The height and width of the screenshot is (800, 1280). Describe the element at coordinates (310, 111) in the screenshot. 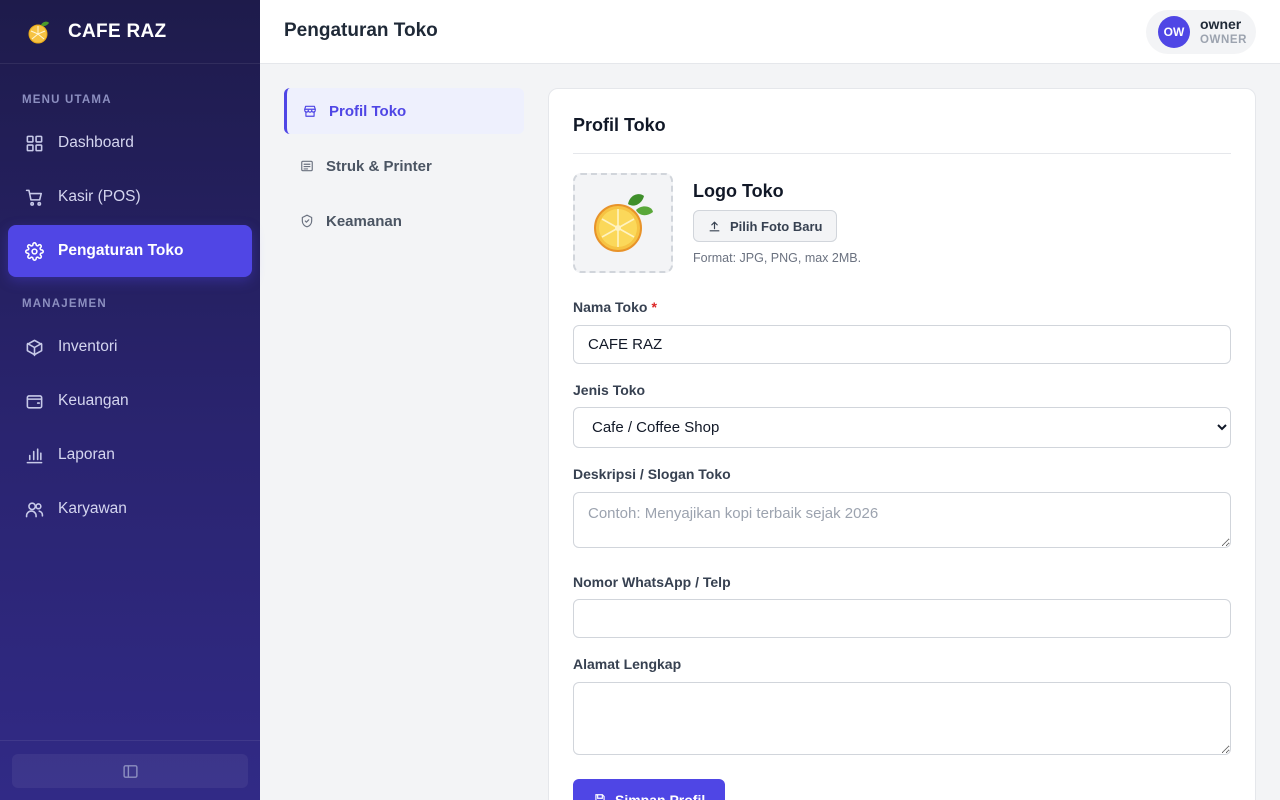

I see `store-icon` at that location.